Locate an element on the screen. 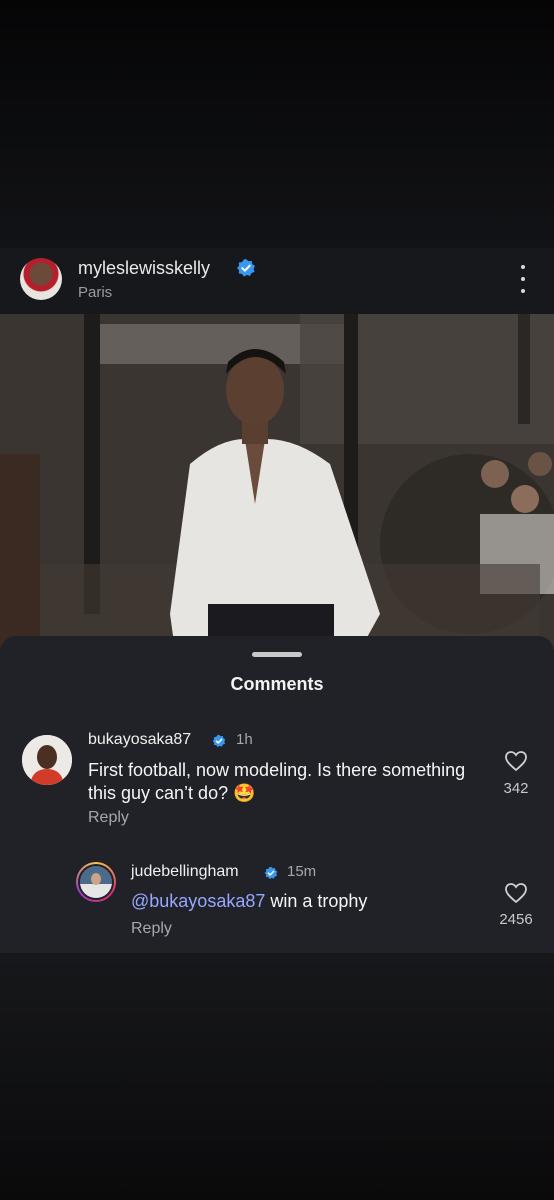 This screenshot has width=554, height=1200. drag-handle is located at coordinates (277, 654).